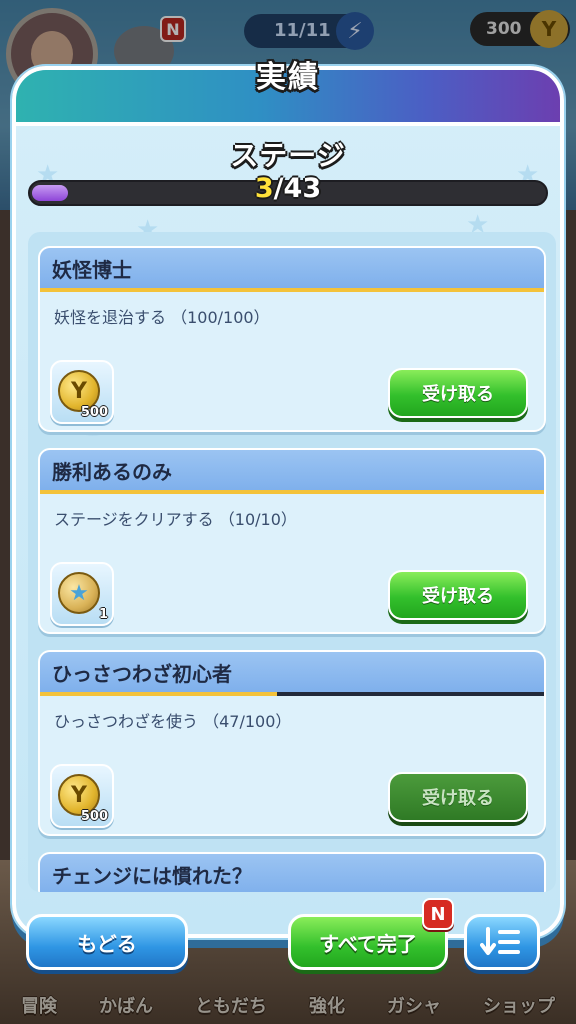 The image size is (576, 1024). I want to click on nav-shop: ショップ, so click(519, 1005).